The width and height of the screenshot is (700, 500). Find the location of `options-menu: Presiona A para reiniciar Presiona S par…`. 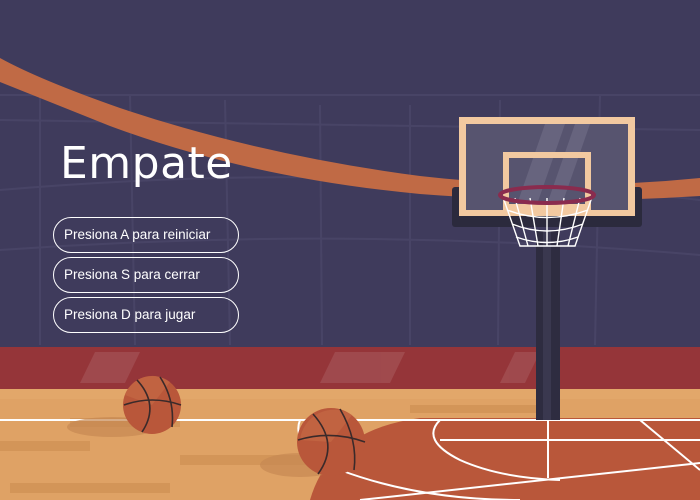

options-menu: Presiona A para reiniciar Presiona S par… is located at coordinates (146, 277).